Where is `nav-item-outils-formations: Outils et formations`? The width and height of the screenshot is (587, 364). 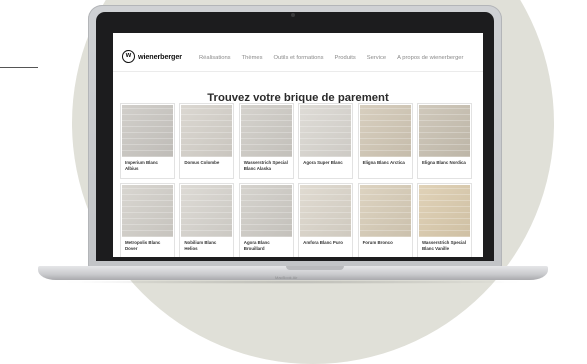
nav-item-outils-formations: Outils et formations is located at coordinates (299, 58).